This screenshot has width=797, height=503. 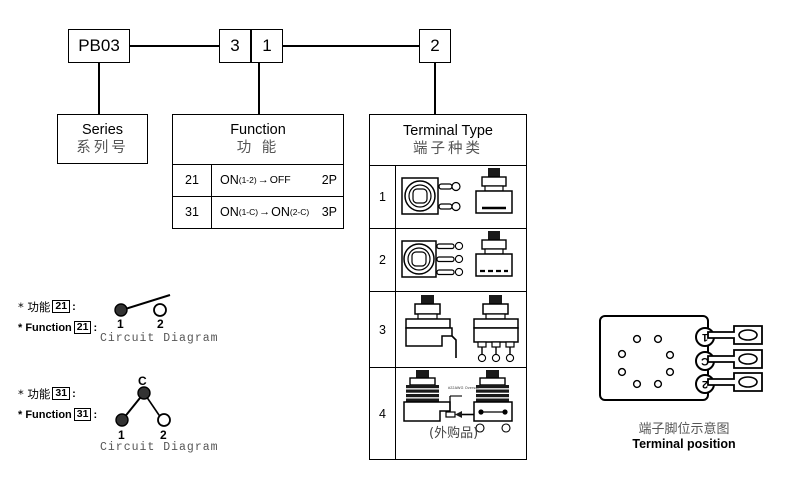 What do you see at coordinates (61, 306) in the screenshot?
I see `circuit-note-21-cn-code: 21` at bounding box center [61, 306].